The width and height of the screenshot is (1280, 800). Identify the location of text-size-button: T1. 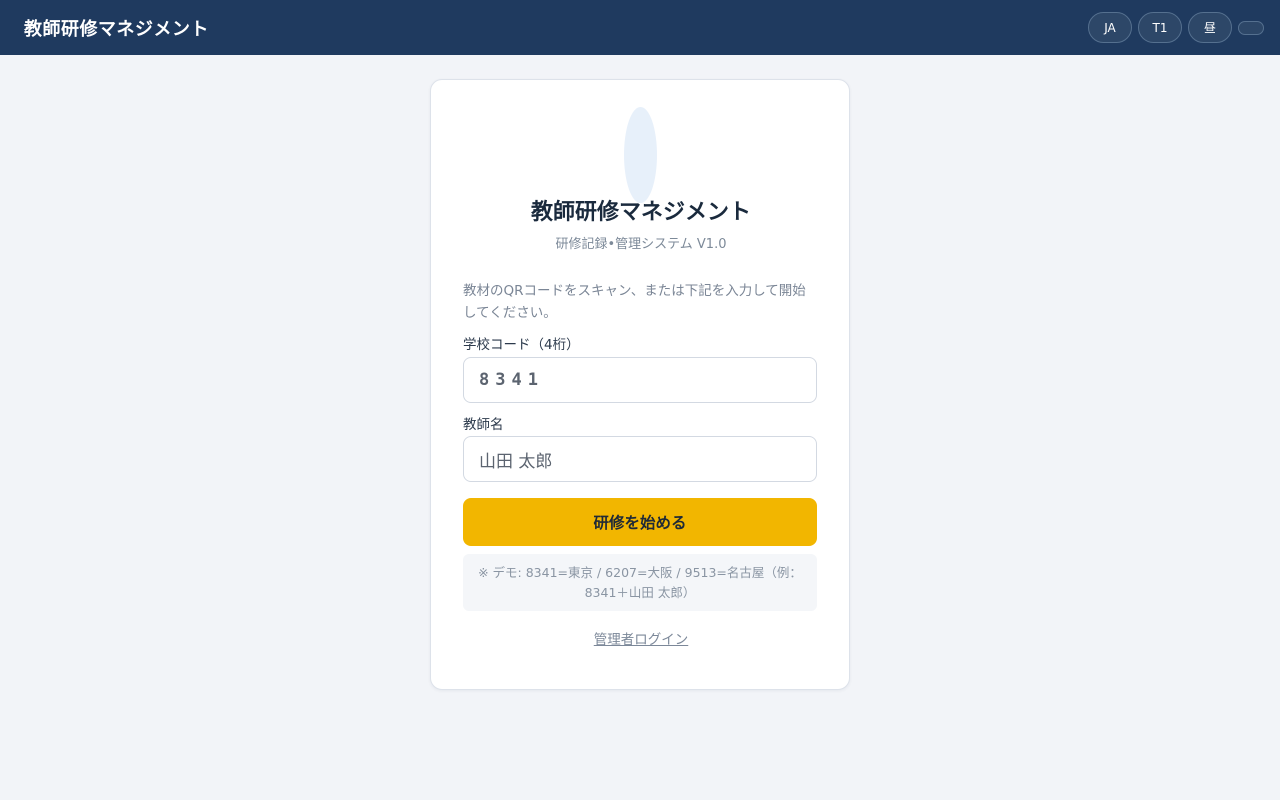
(1160, 27).